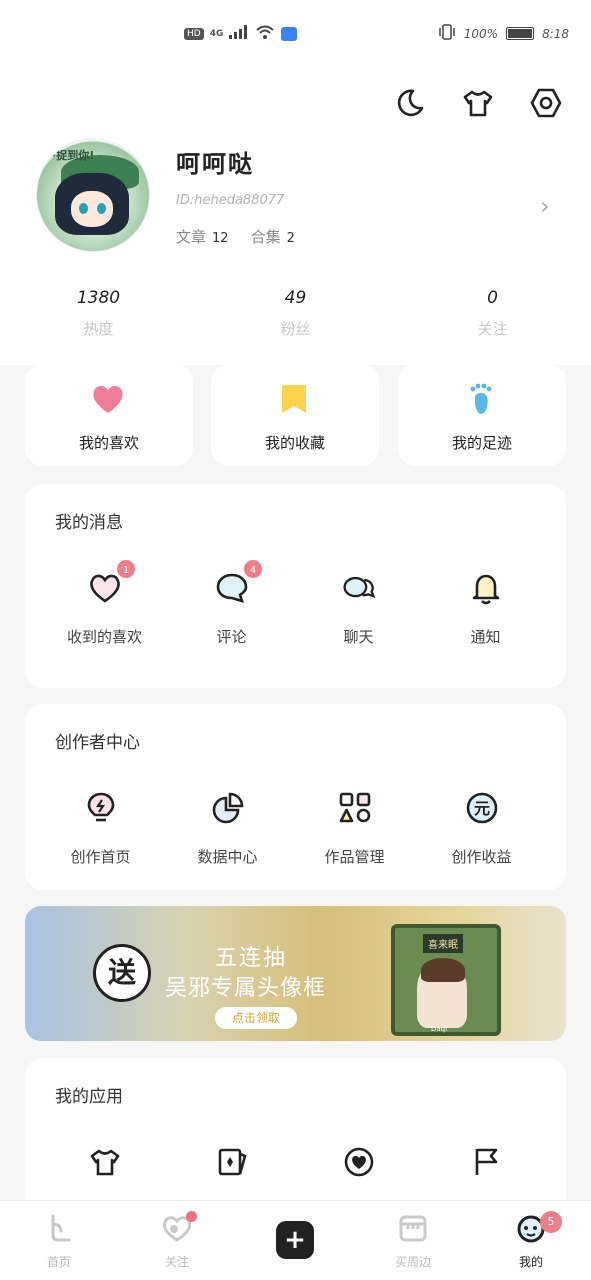 The height and width of the screenshot is (1280, 591). I want to click on creator-earnings-button: 元 创作收益, so click(481, 828).